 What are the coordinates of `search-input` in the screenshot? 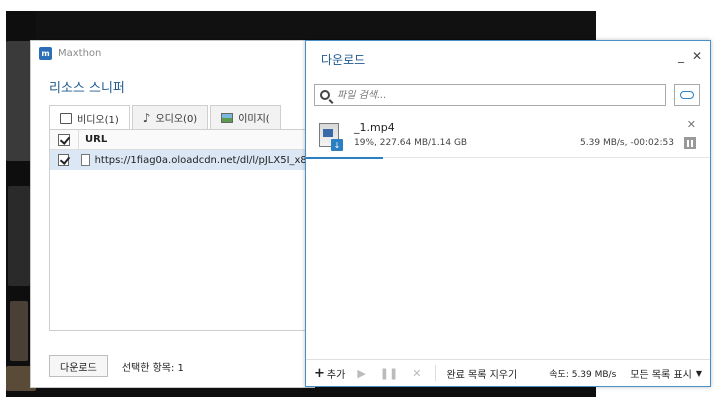 It's located at (487, 95).